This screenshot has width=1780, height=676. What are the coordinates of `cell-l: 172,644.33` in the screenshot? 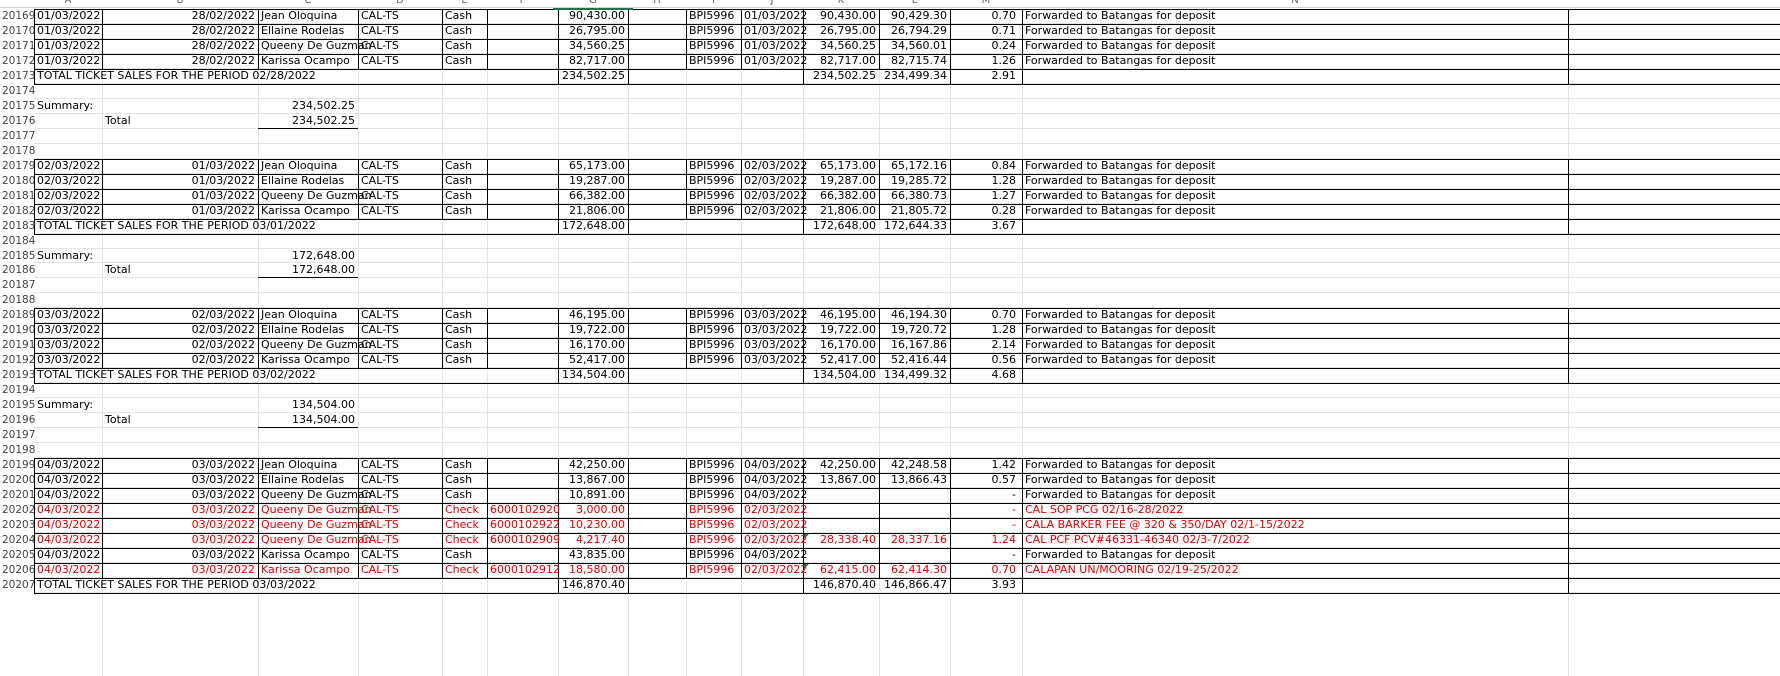 It's located at (914, 226).